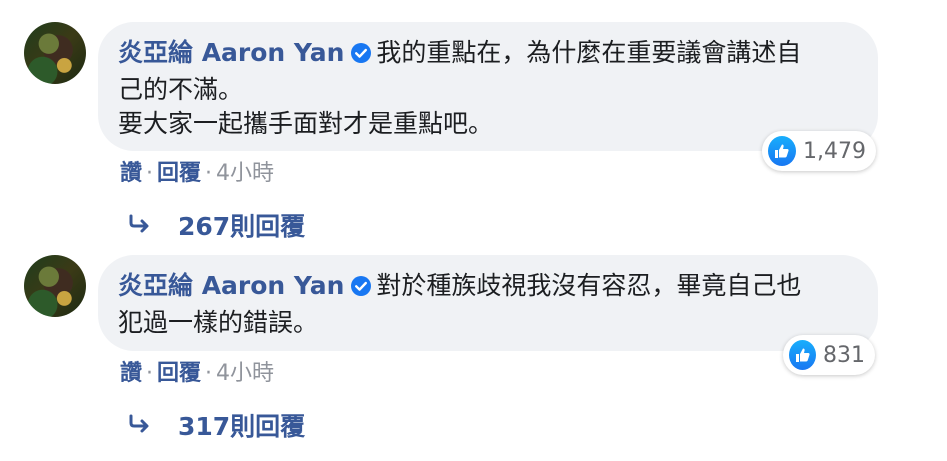  I want to click on comment-text-line-2: 犯過一樣的錯誤。, so click(218, 322).